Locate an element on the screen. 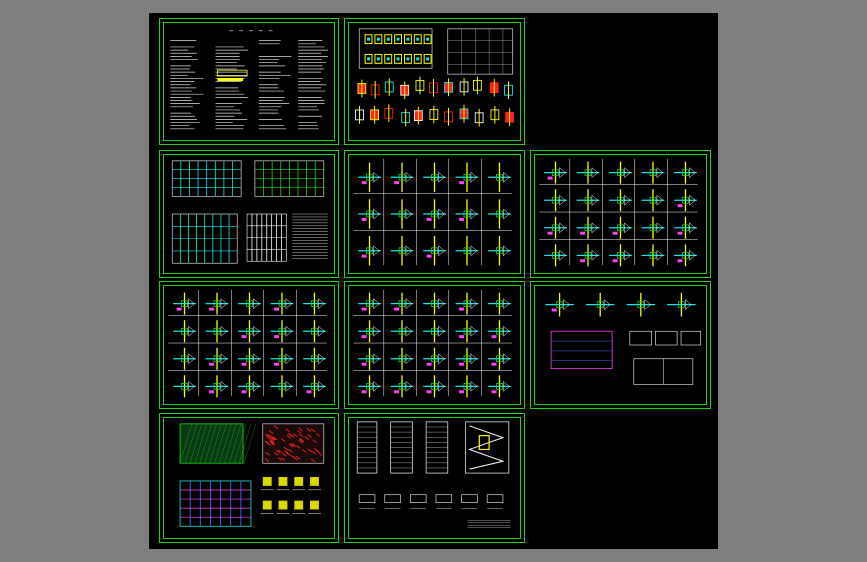 The height and width of the screenshot is (562, 867). drawing-sheet-joint-details-c is located at coordinates (434, 345).